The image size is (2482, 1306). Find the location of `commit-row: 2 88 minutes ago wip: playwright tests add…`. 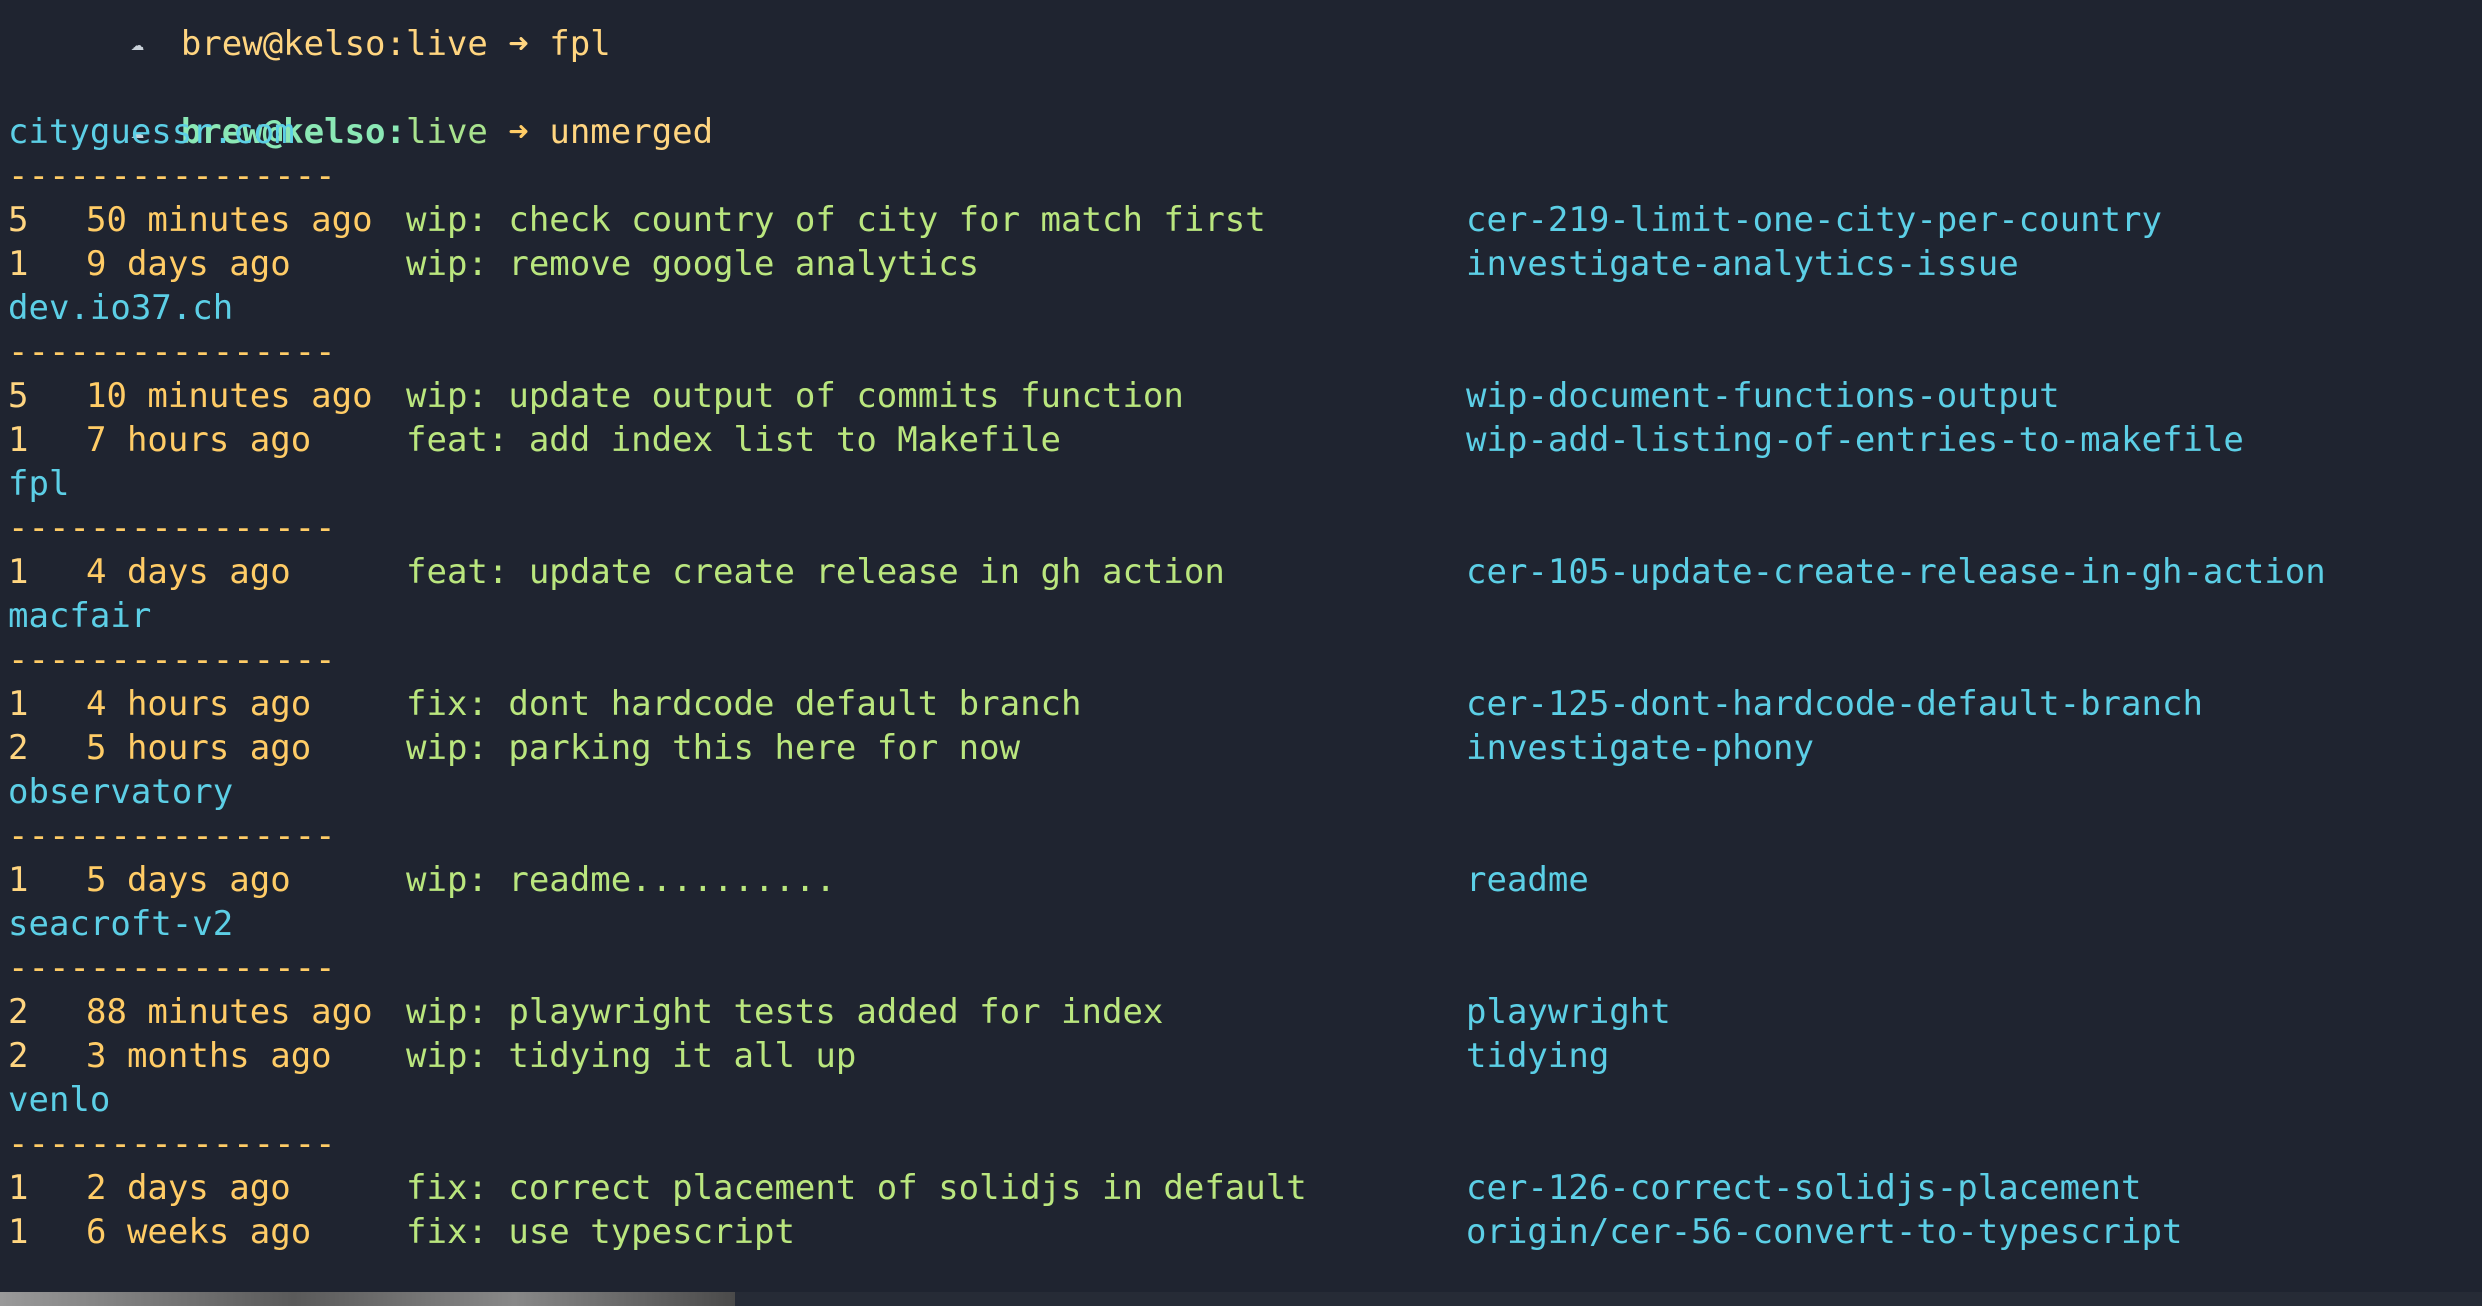

commit-row: 2 88 minutes ago wip: playwright tests add… is located at coordinates (1243, 1012).